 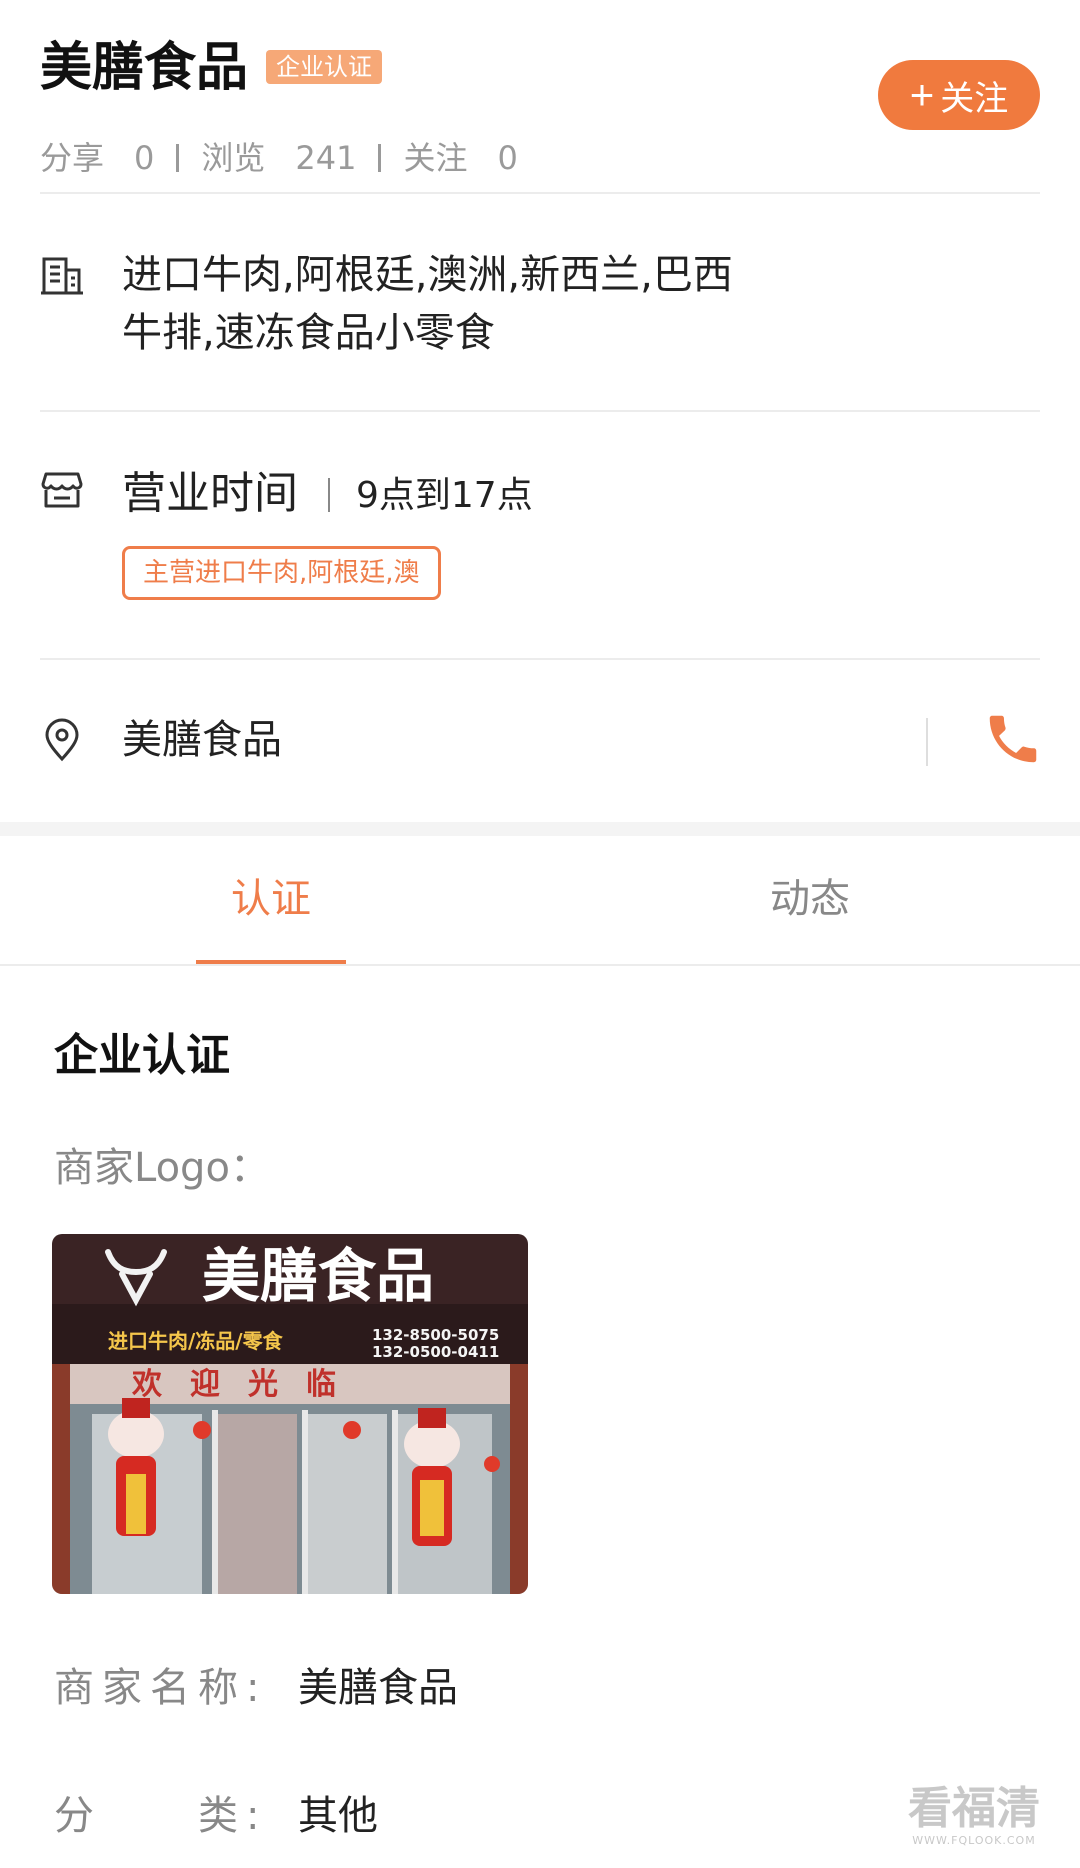 I want to click on address-text: 美膳食品, so click(x=202, y=740).